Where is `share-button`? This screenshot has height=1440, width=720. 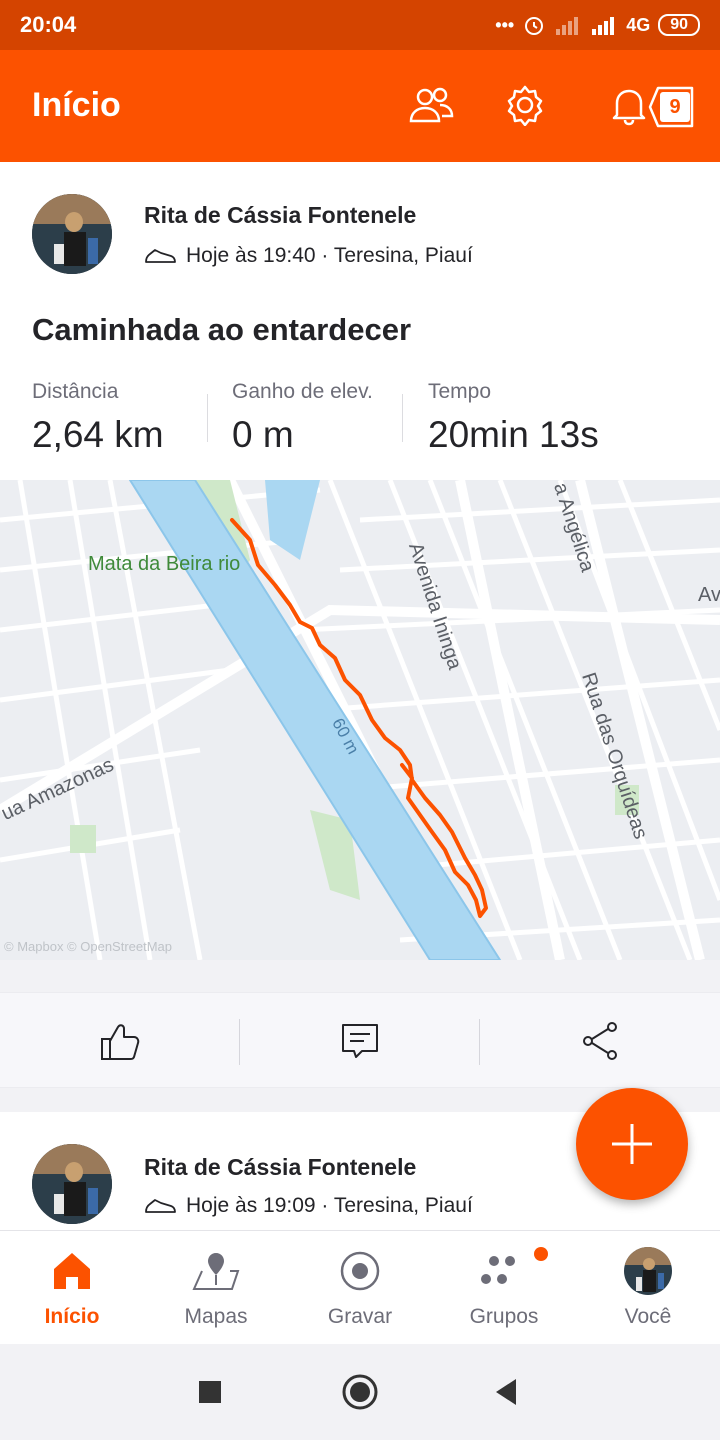 share-button is located at coordinates (600, 1041).